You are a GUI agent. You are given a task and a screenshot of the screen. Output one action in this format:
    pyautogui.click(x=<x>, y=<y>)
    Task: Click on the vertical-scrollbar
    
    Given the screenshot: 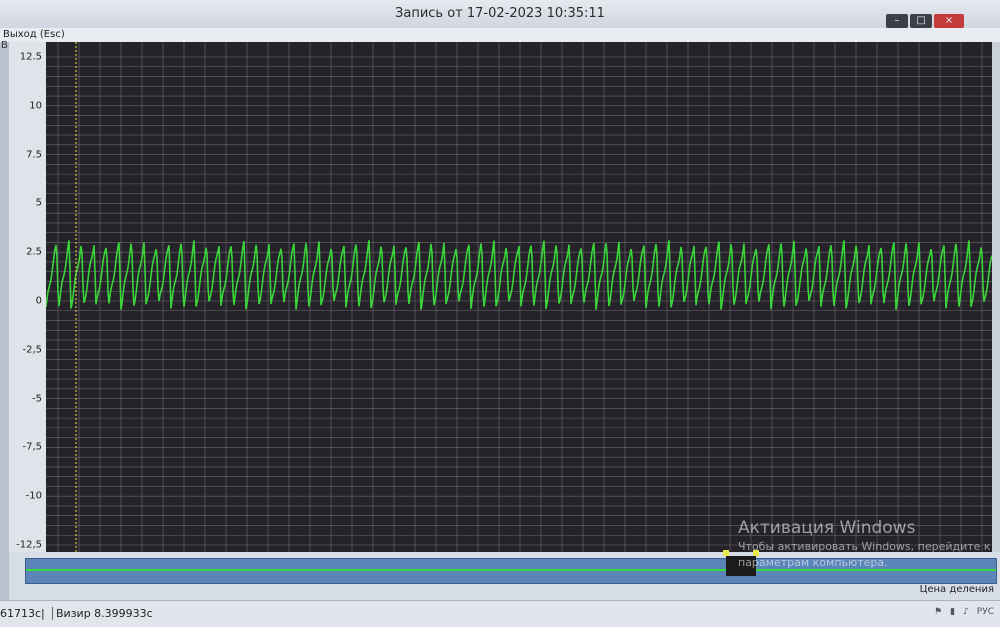 What is the action you would take?
    pyautogui.click(x=996, y=297)
    